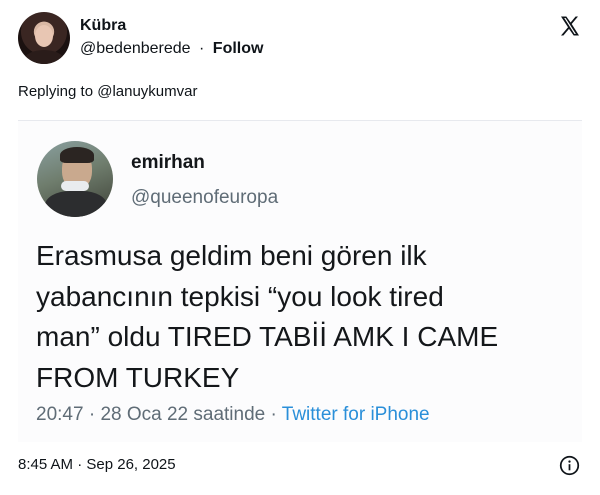 The image size is (600, 495). I want to click on author-avatar, so click(44, 38).